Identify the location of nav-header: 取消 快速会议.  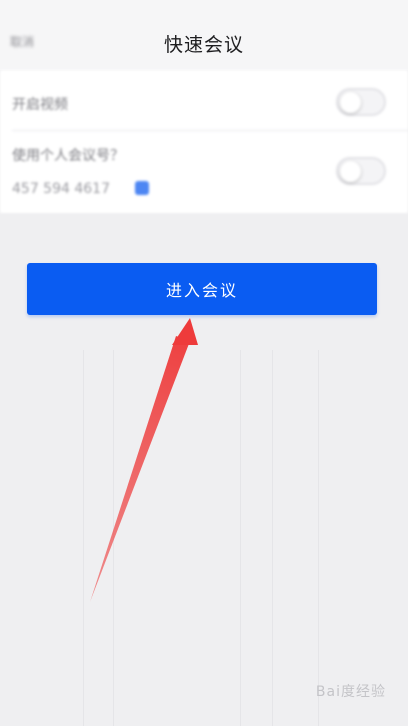
(204, 35).